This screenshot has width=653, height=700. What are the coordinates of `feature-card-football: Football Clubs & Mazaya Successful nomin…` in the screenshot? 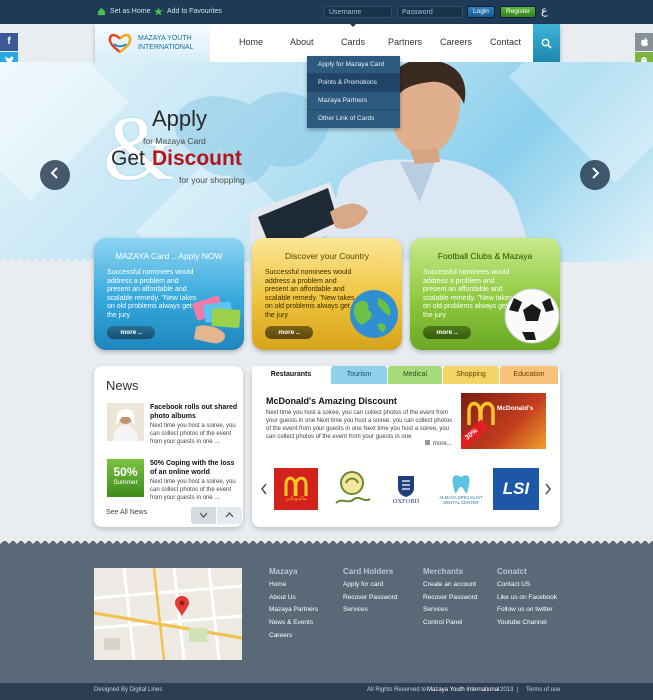 It's located at (485, 294).